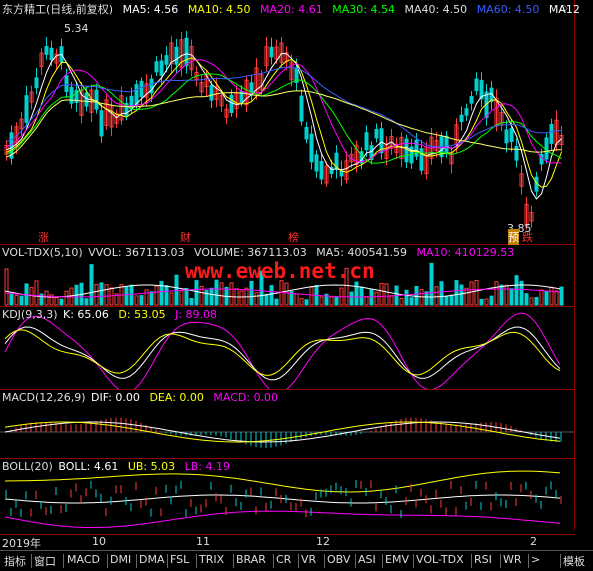 The height and width of the screenshot is (571, 593). I want to click on tab-rsi: RSI, so click(483, 559).